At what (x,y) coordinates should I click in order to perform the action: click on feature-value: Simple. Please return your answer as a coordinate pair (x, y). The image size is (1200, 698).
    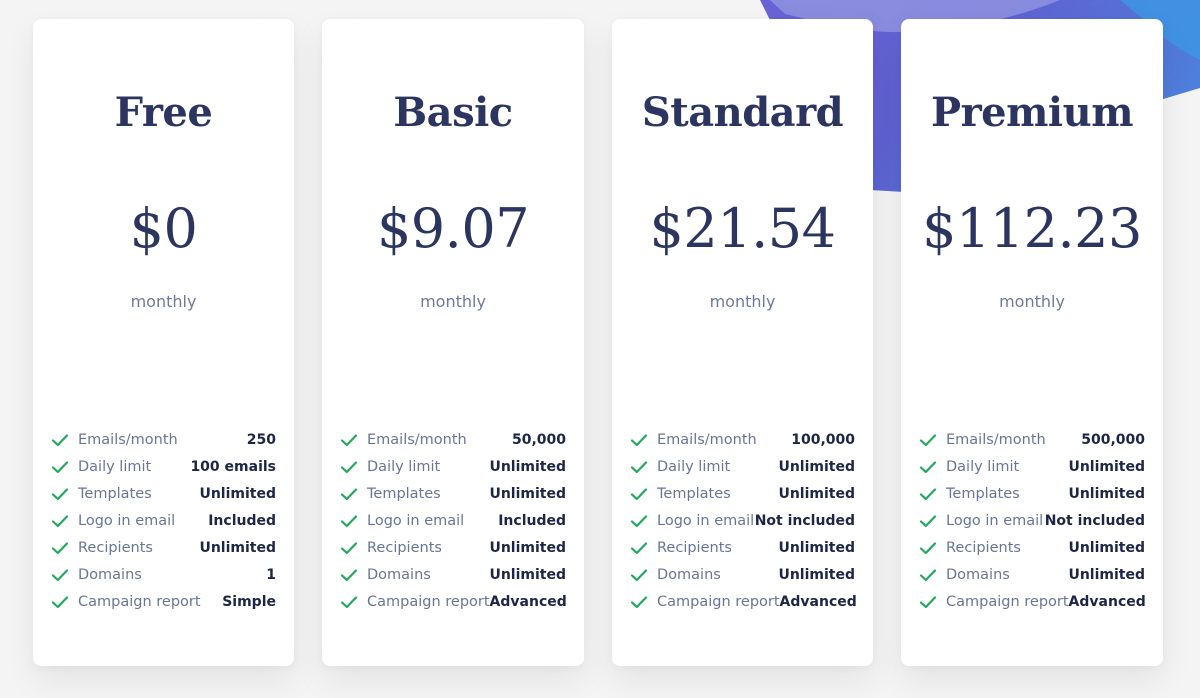
    Looking at the image, I should click on (249, 601).